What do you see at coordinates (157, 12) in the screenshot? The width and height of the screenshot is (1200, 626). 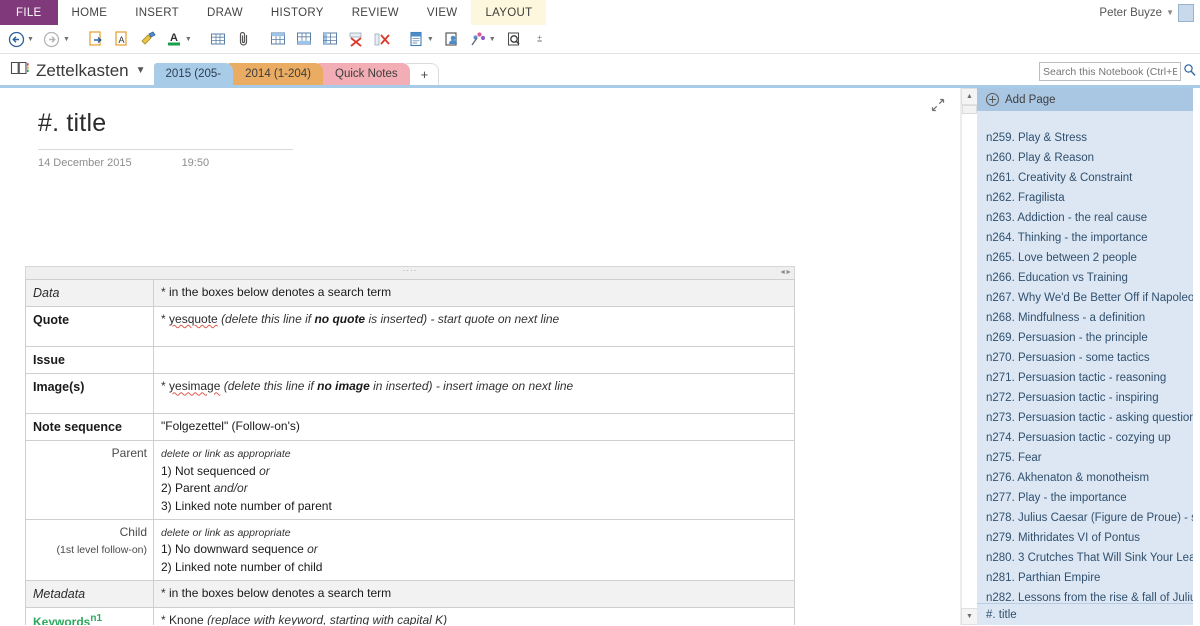 I see `tab-insert: INSERT` at bounding box center [157, 12].